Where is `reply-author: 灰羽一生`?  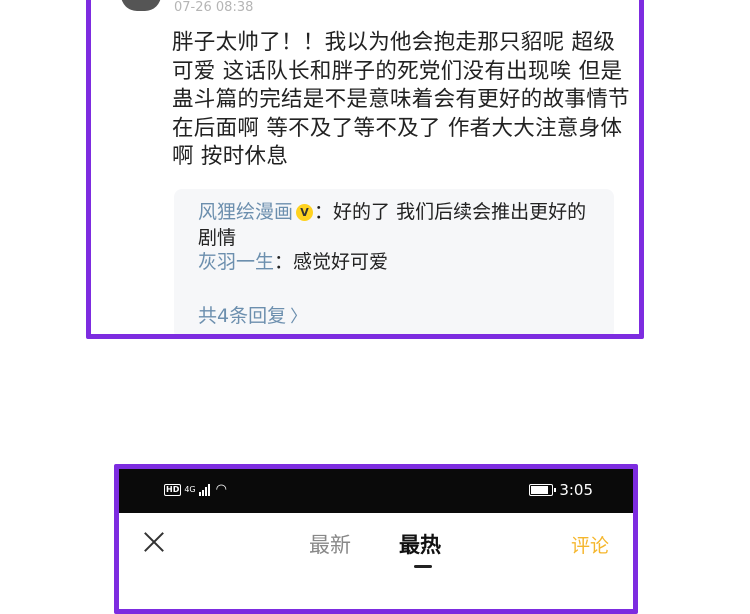 reply-author: 灰羽一生 is located at coordinates (236, 262).